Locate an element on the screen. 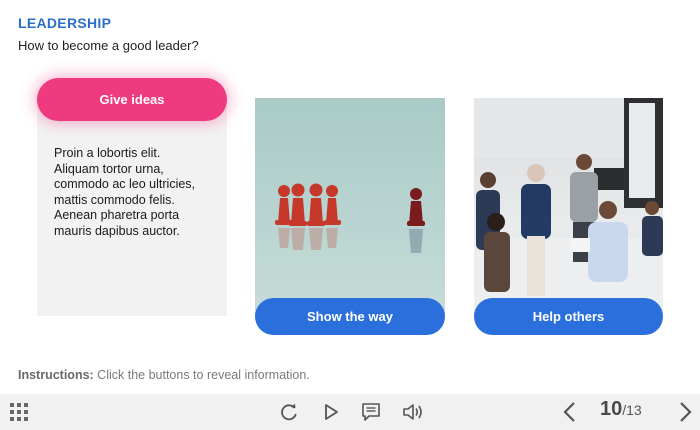  replay-icon is located at coordinates (289, 412).